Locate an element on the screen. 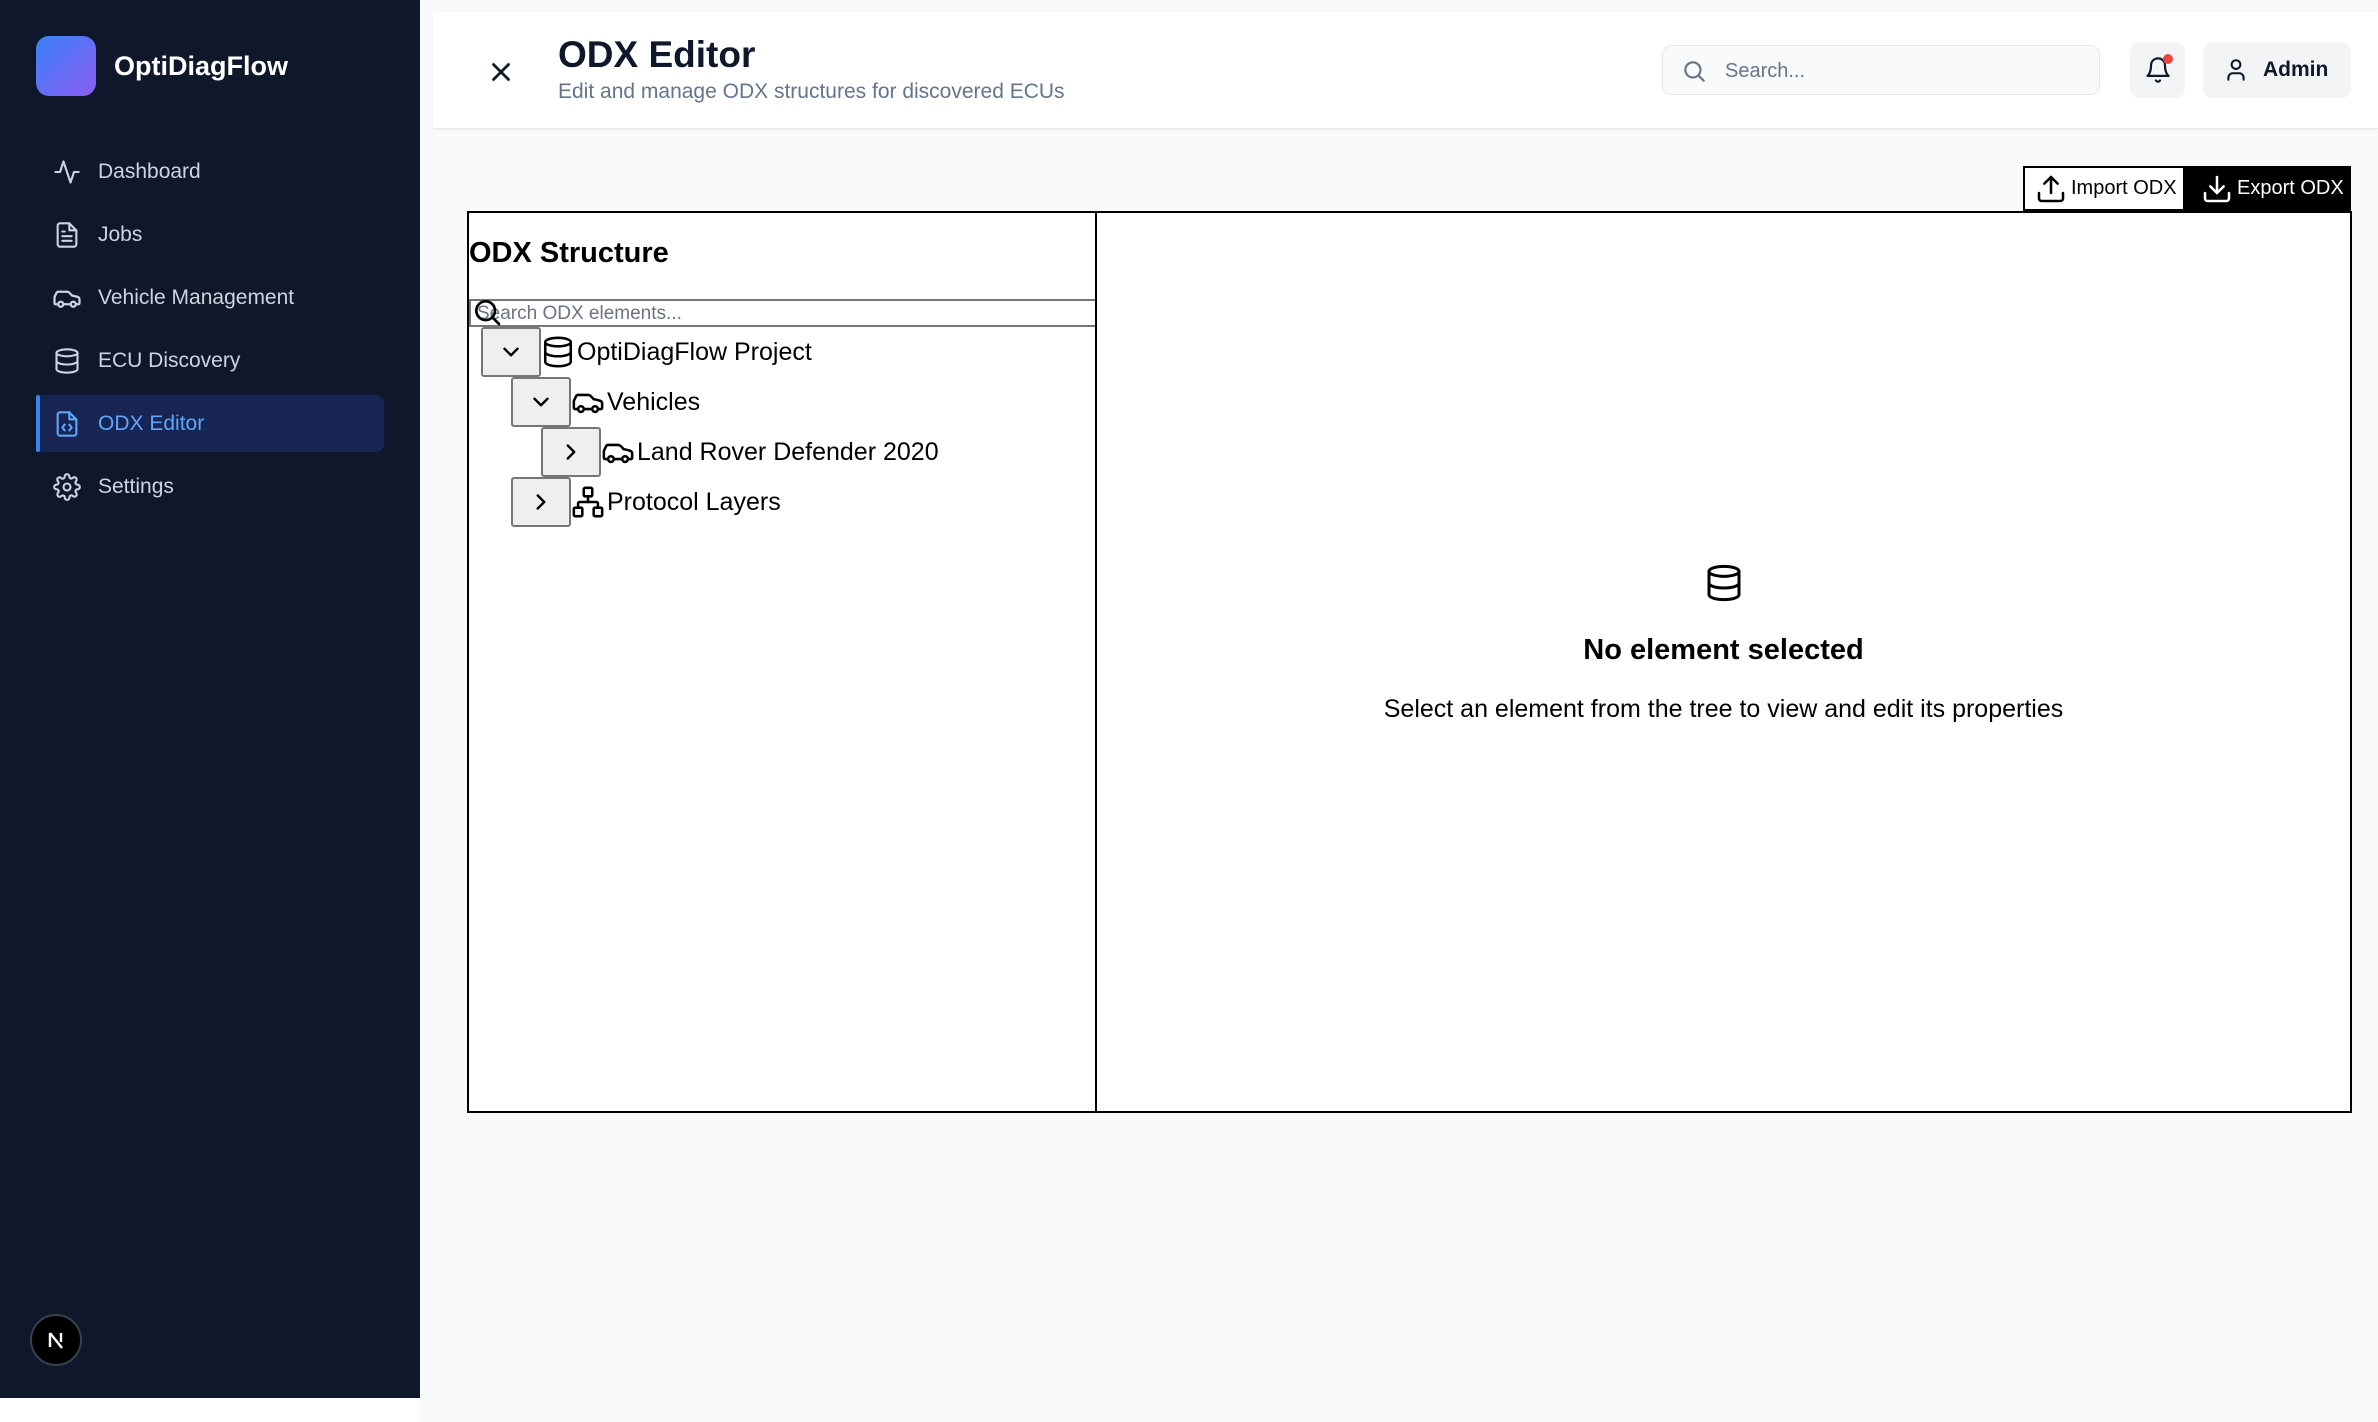  import-odx-label: Import ODX is located at coordinates (2124, 188).